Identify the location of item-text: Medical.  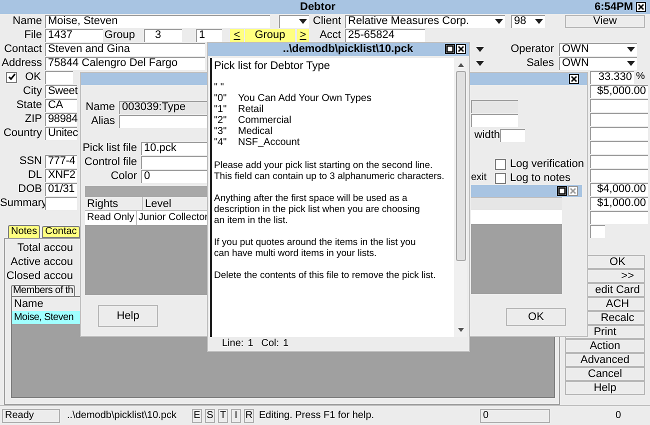
(255, 132).